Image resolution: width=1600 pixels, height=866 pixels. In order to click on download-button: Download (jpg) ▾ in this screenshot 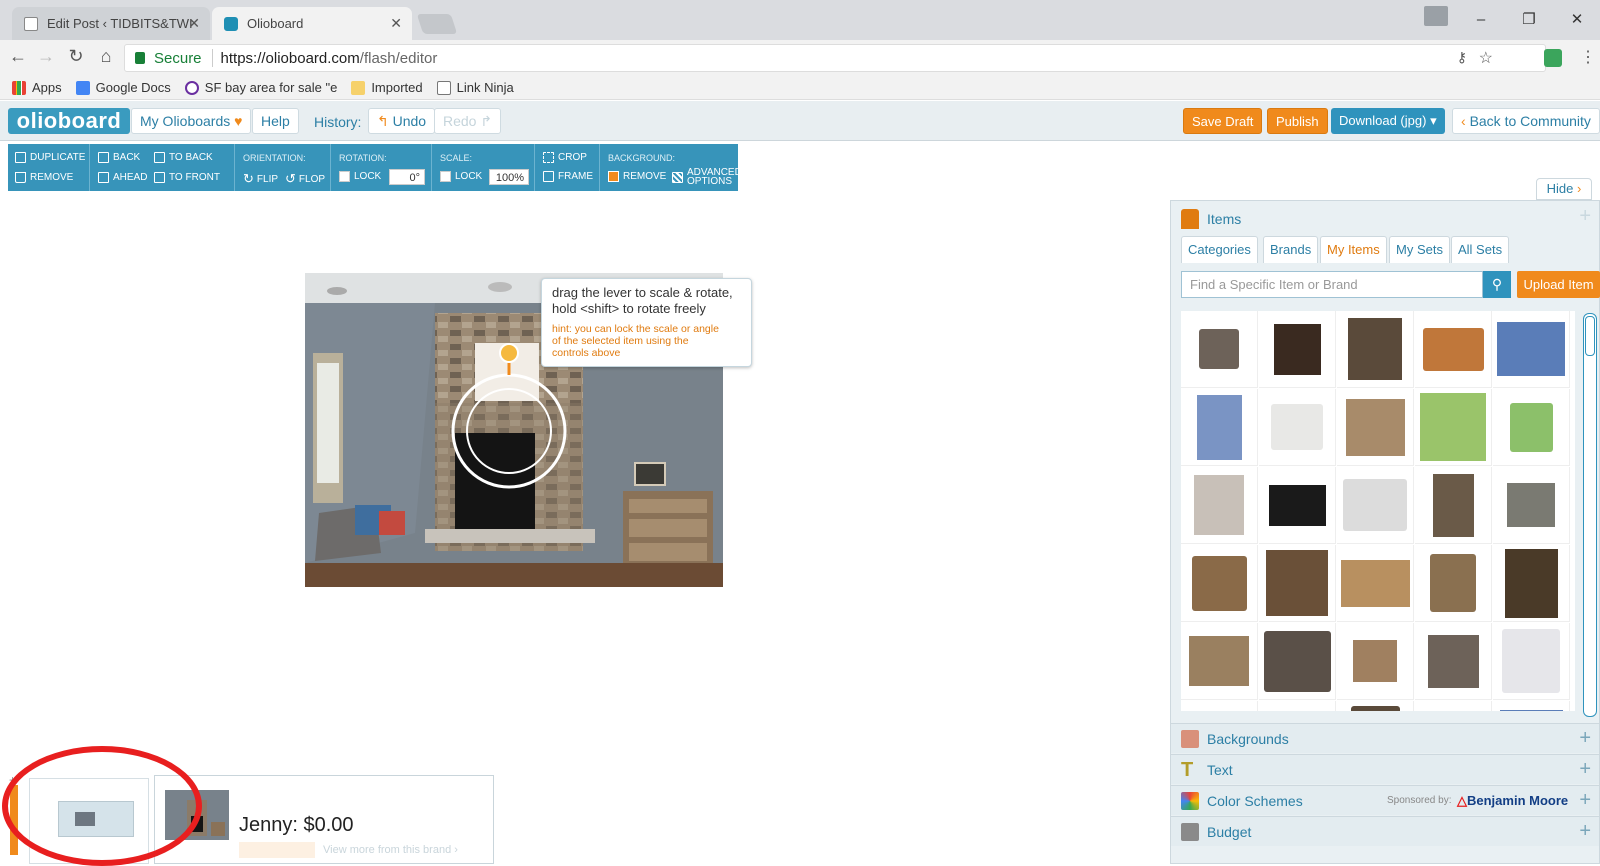, I will do `click(1388, 121)`.